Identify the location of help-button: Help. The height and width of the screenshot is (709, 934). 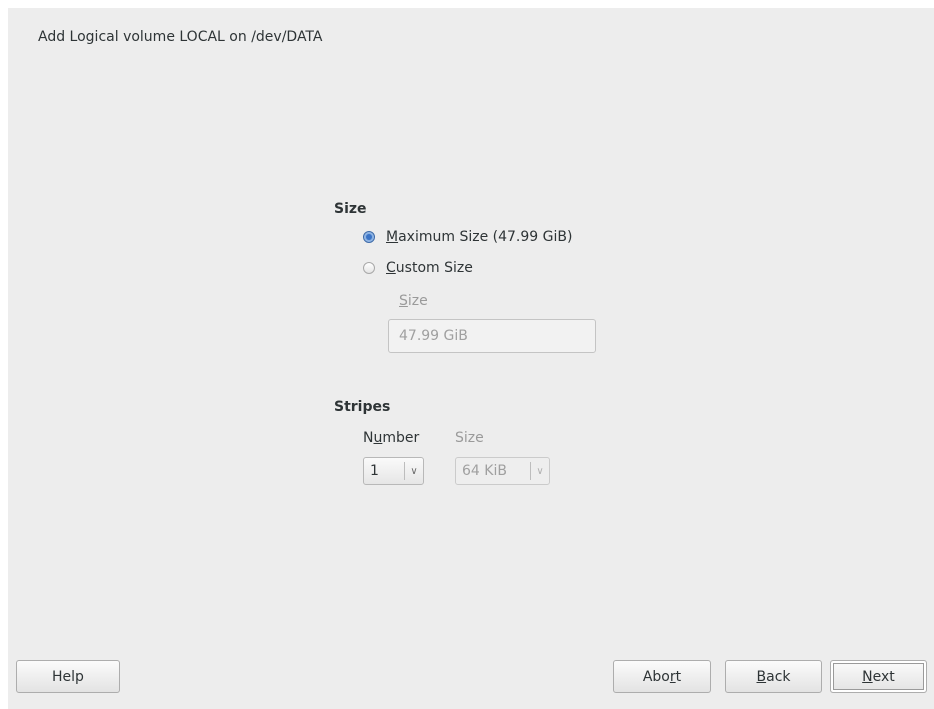
(68, 676).